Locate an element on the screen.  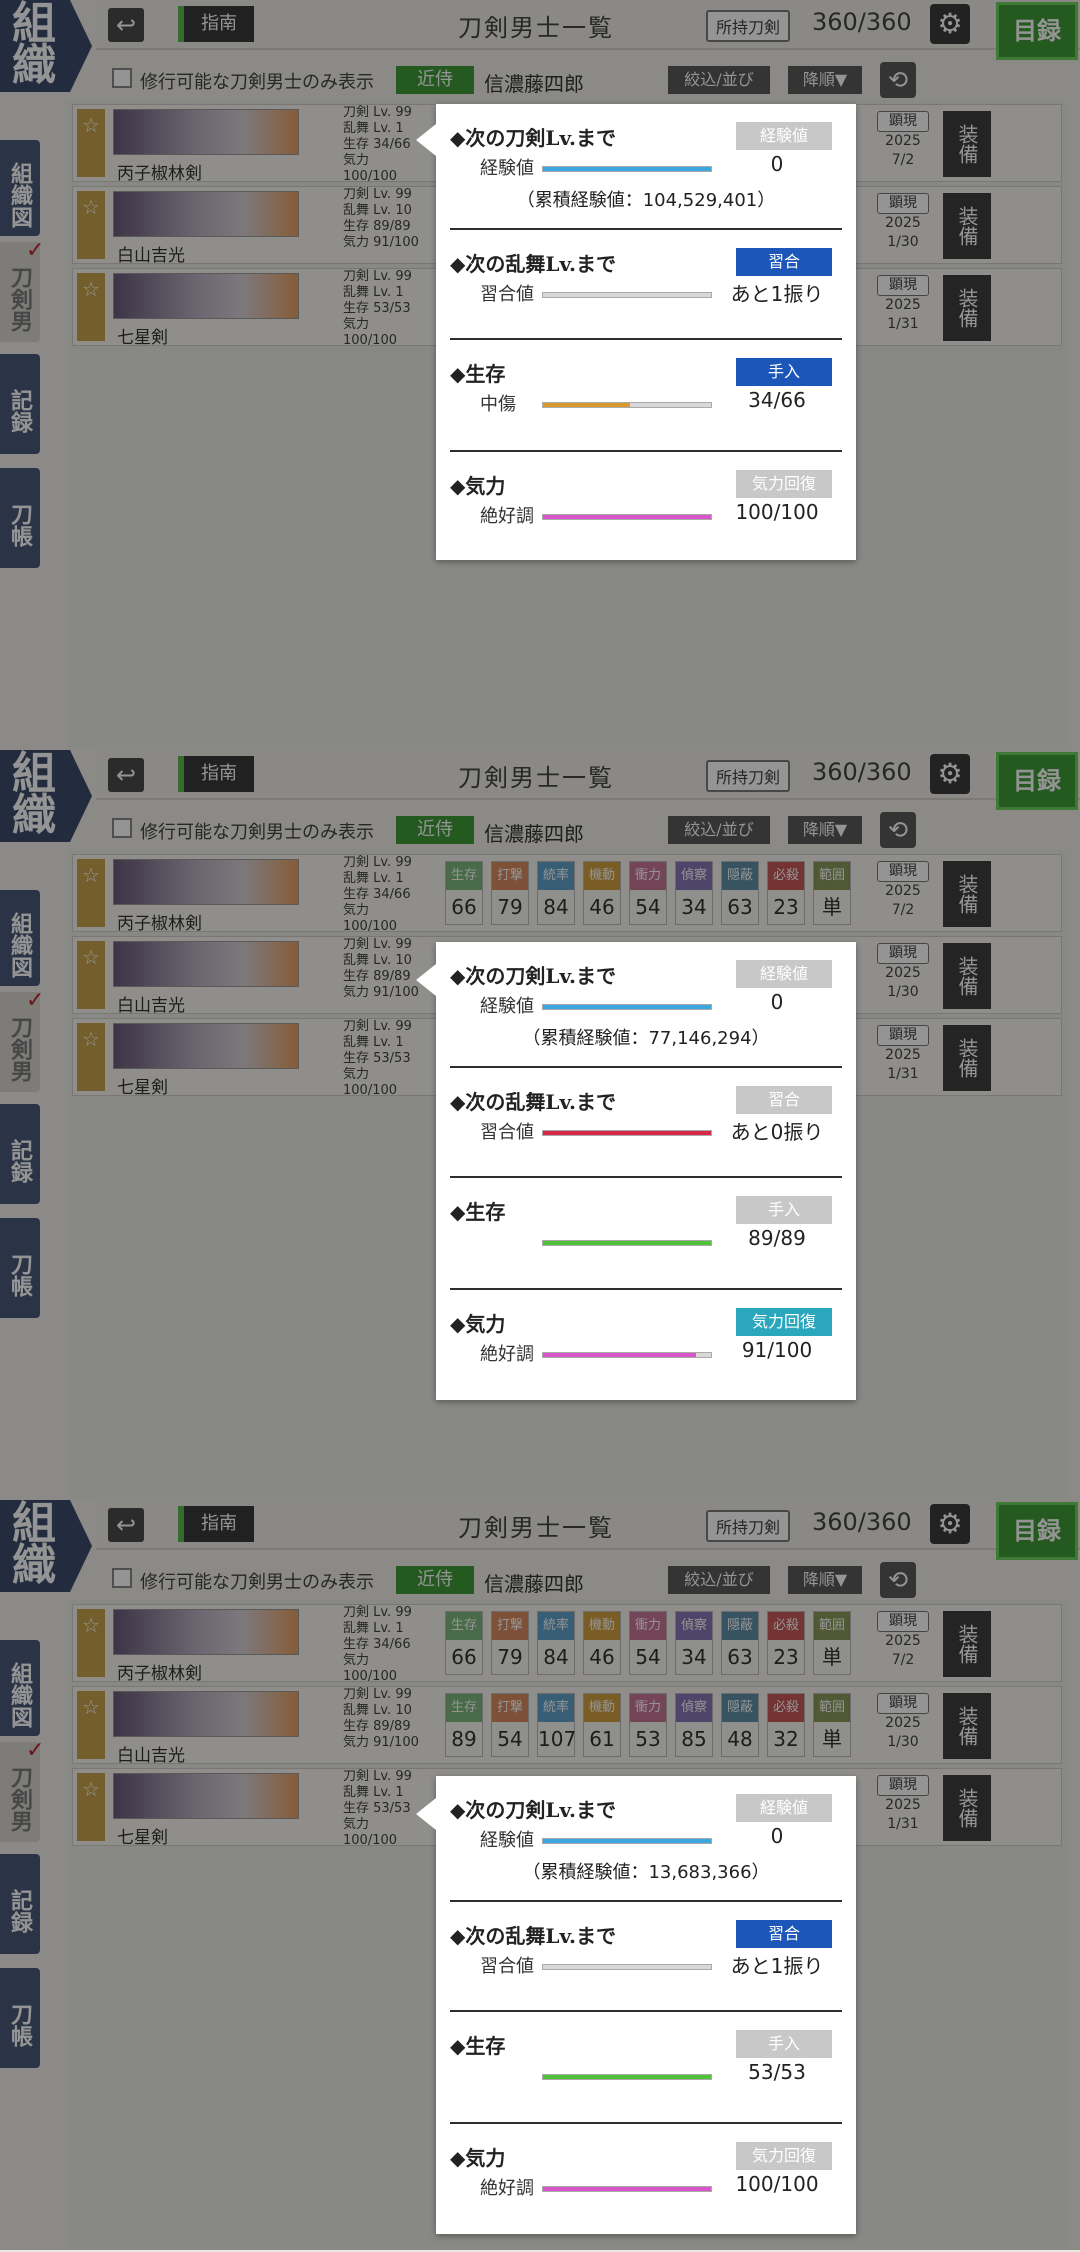
sword-name: 丙子椒林剣 is located at coordinates (159, 174).